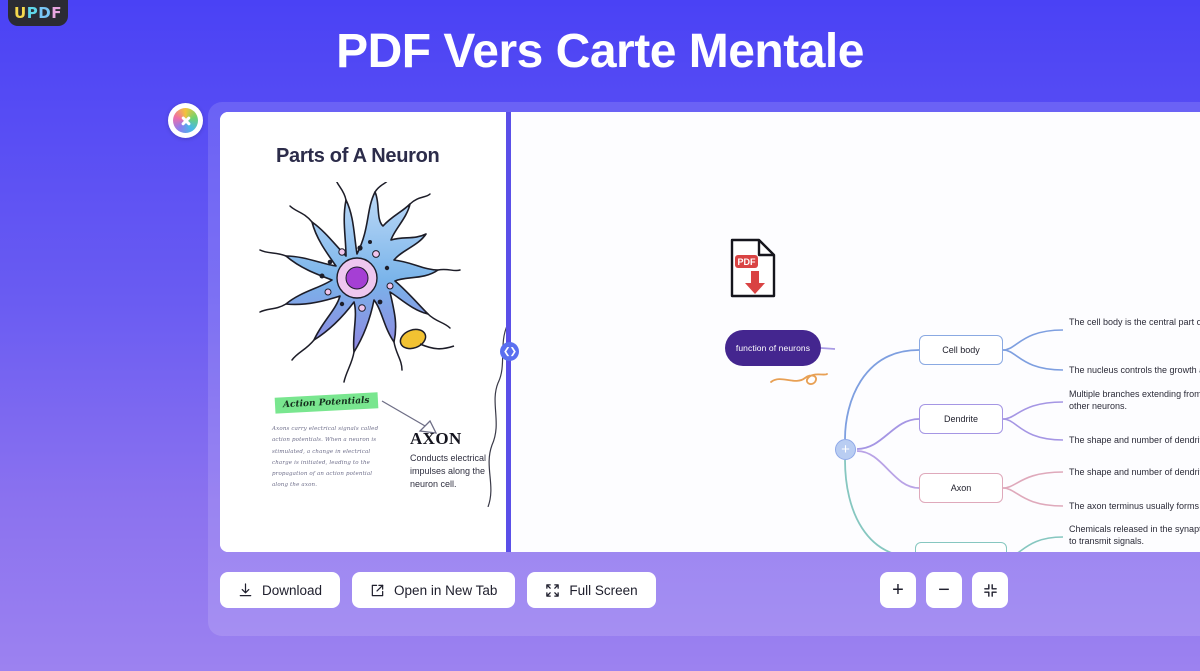 The height and width of the screenshot is (671, 1200). Describe the element at coordinates (747, 262) in the screenshot. I see `svg-text: PDF` at that location.